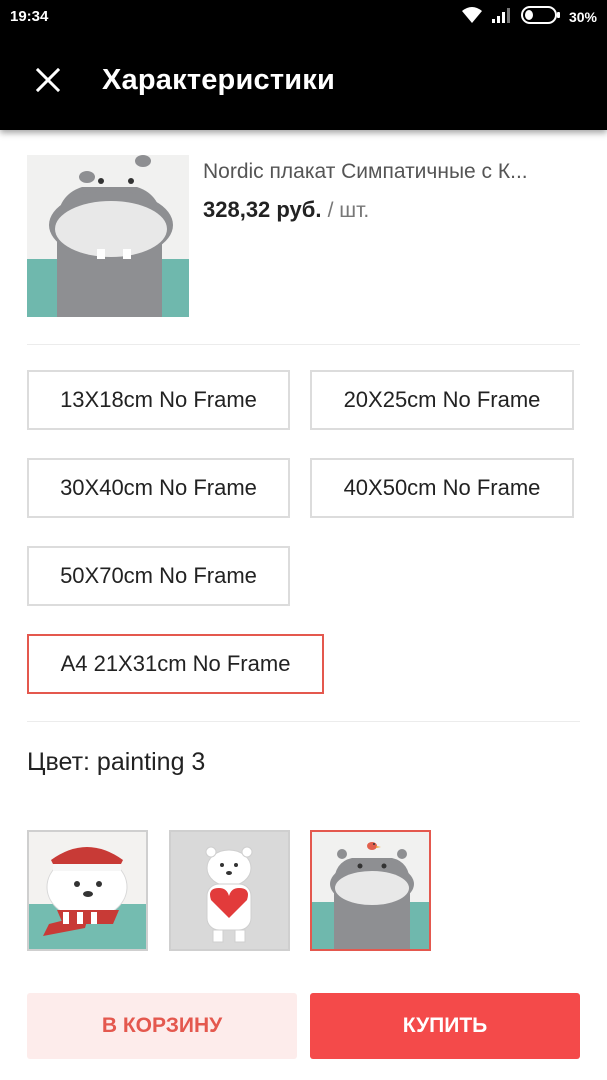 The image size is (607, 1080). I want to click on size-option-label: 50X70cm No Frame, so click(158, 575).